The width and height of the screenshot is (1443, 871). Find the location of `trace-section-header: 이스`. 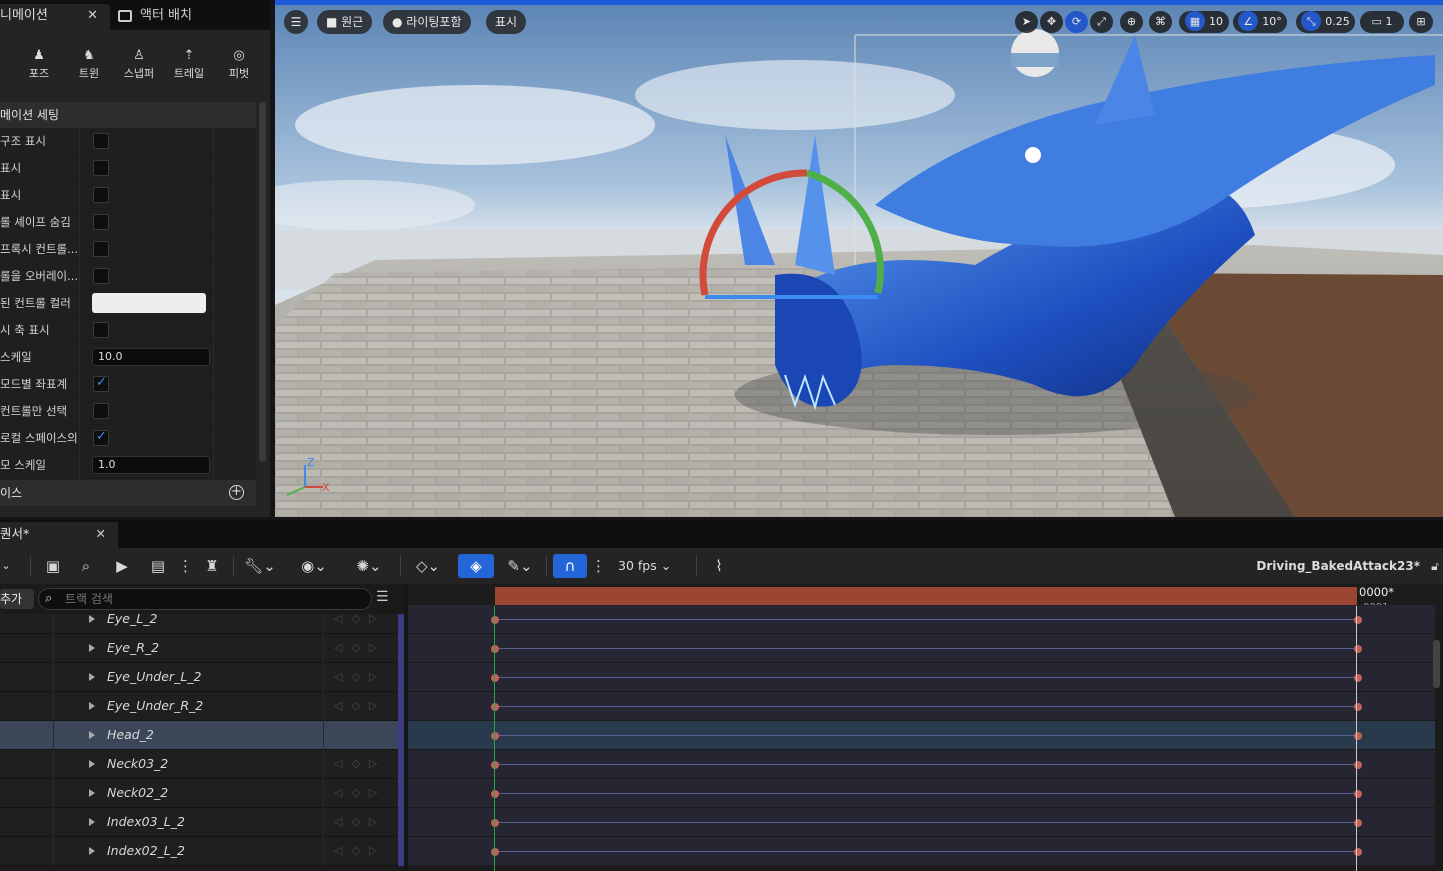

trace-section-header: 이스 is located at coordinates (128, 493).